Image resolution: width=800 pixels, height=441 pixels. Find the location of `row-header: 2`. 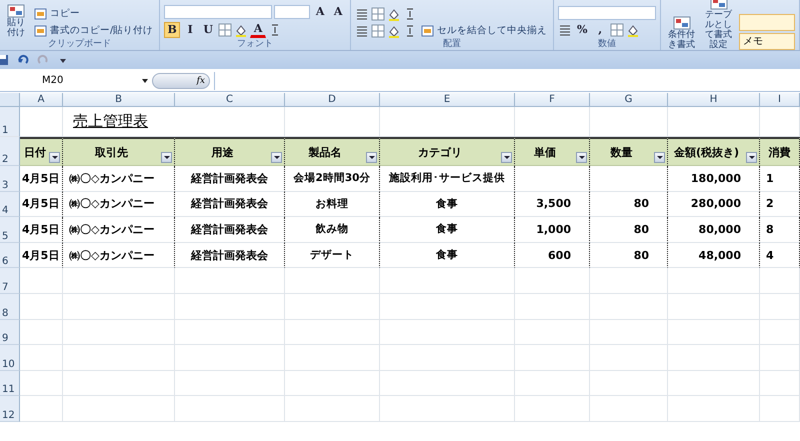

row-header: 2 is located at coordinates (10, 151).